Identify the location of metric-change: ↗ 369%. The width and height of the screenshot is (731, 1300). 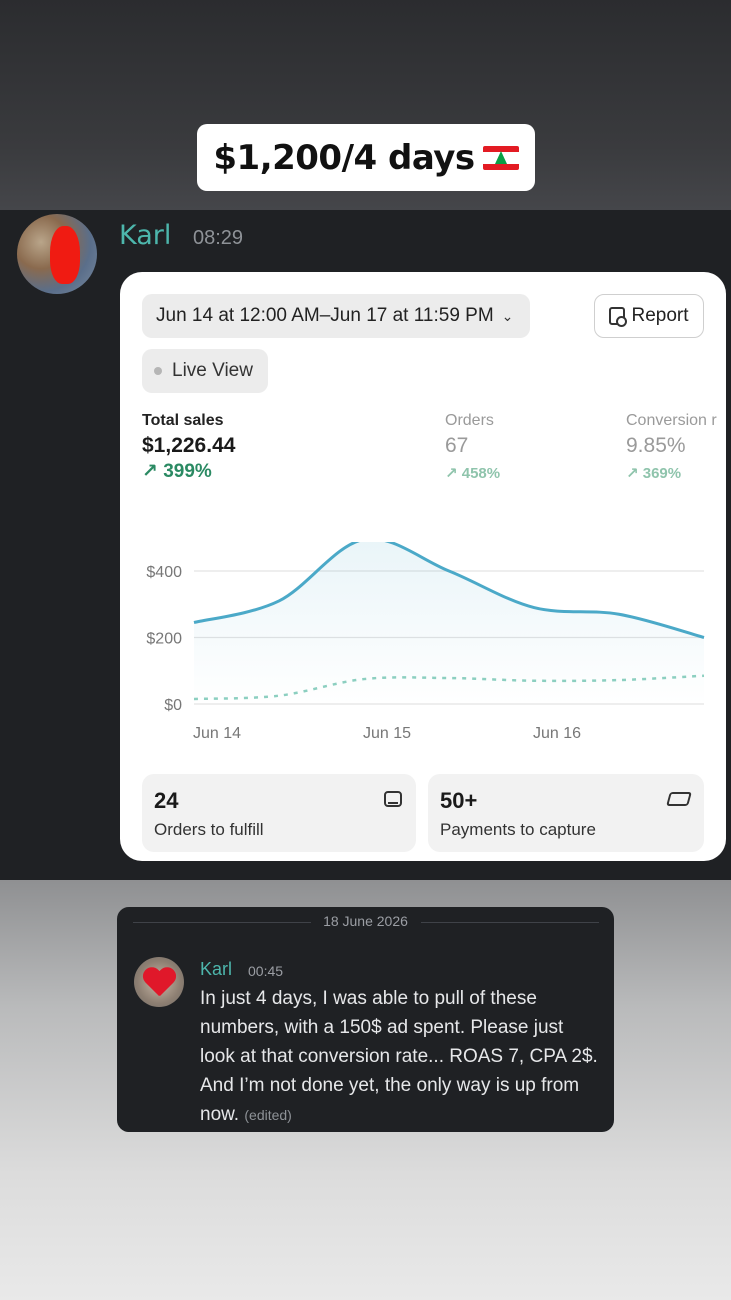
(654, 473).